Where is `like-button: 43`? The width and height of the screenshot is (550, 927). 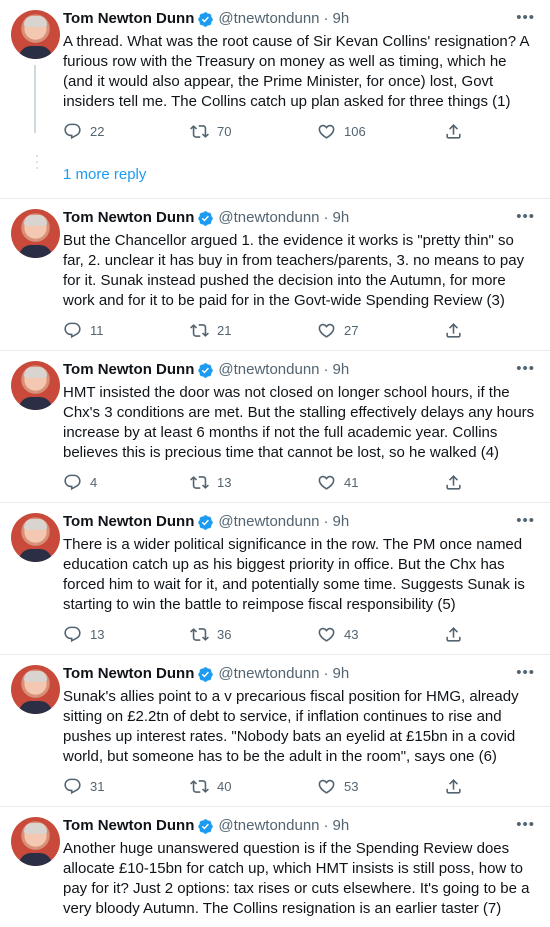
like-button: 43 is located at coordinates (380, 634).